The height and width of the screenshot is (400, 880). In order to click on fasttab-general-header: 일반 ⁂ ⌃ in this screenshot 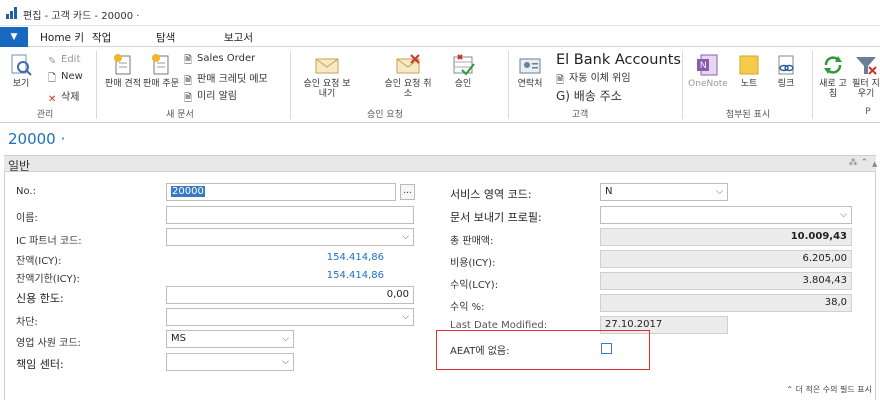, I will do `click(440, 164)`.